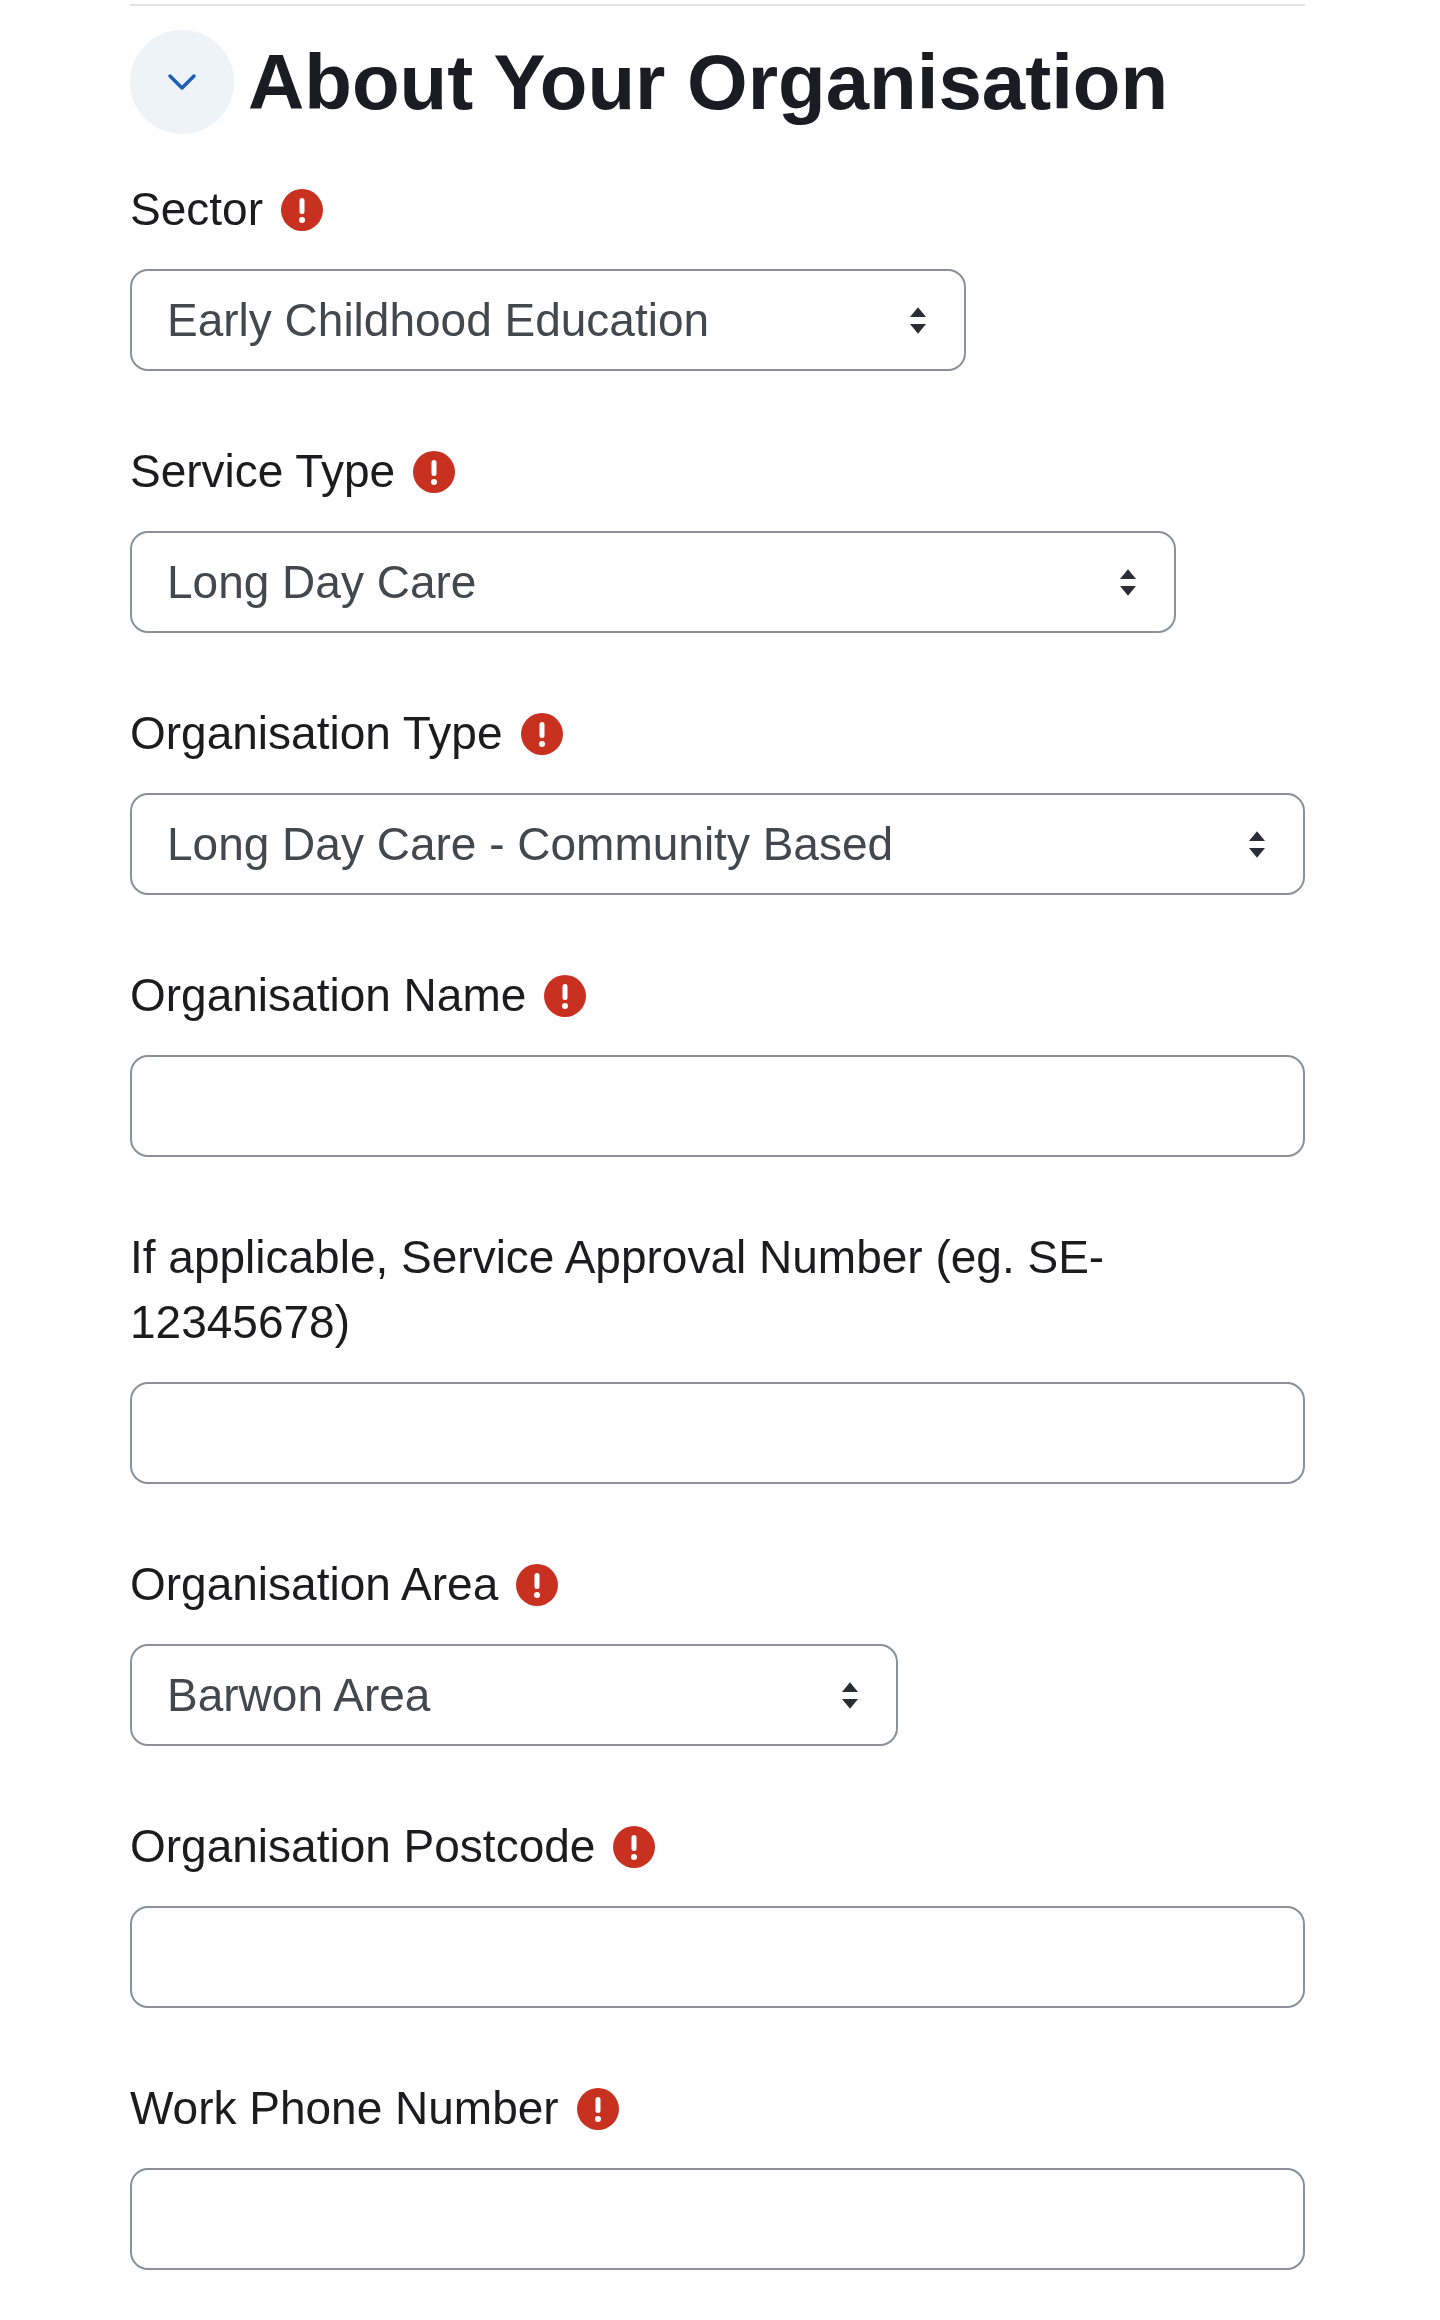 Image resolution: width=1440 pixels, height=2320 pixels. Describe the element at coordinates (618, 1290) in the screenshot. I see `field-label: If applicable, Service Approval Number (eg. SE-12345678)` at that location.